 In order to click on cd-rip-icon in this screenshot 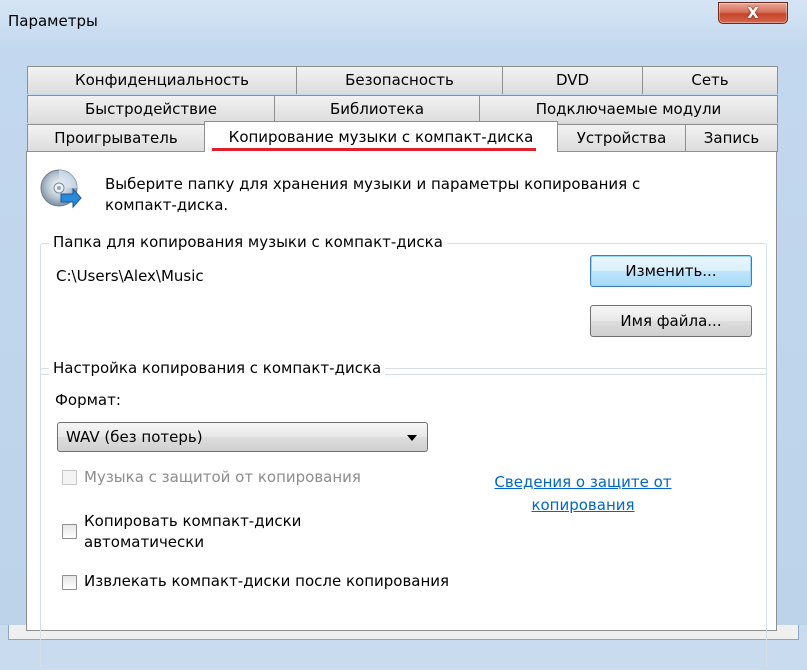, I will do `click(61, 189)`.